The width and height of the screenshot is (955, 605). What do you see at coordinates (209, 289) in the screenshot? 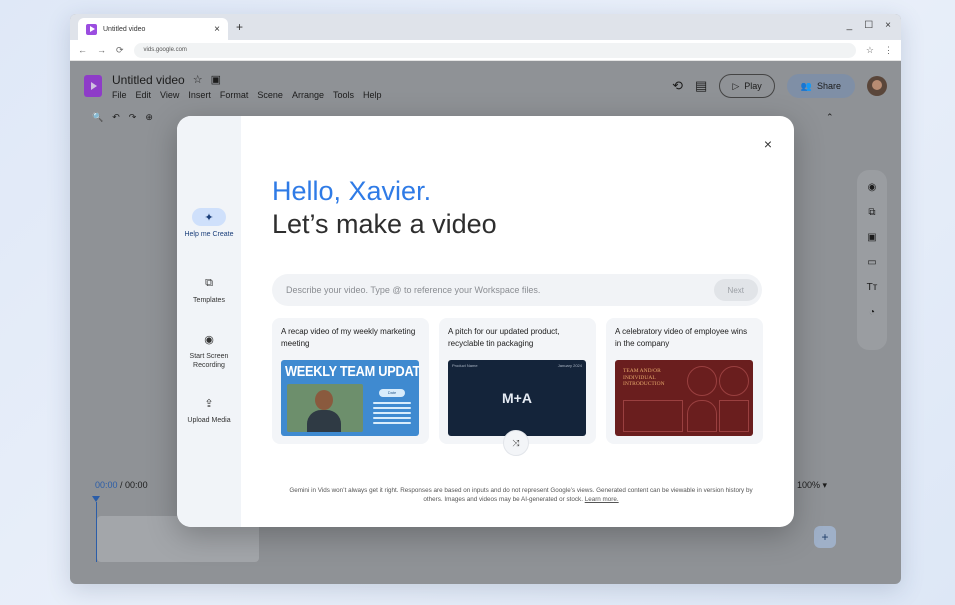
I see `rail-item-templates: ⧉ Templates` at bounding box center [209, 289].